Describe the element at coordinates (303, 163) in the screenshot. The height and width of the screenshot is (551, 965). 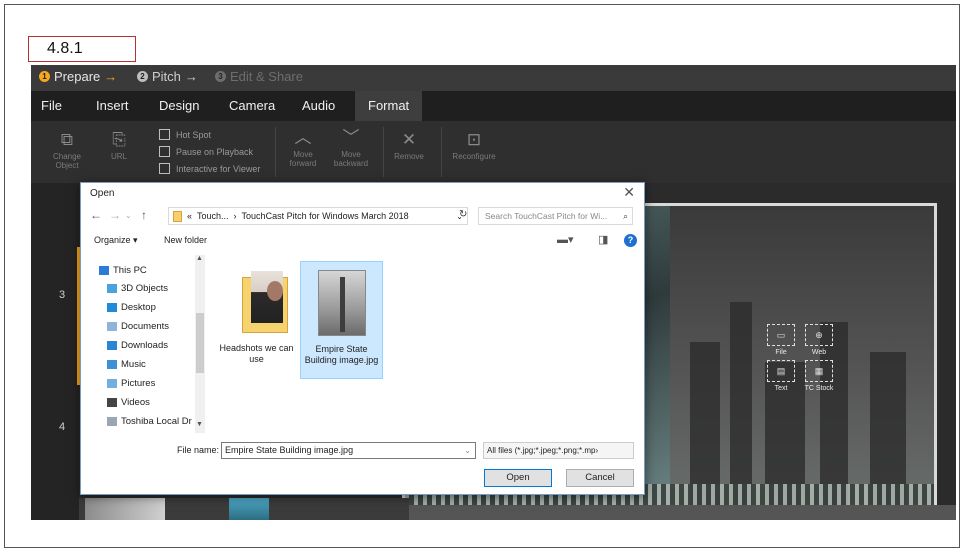
I see `move-forward-label: forward` at that location.